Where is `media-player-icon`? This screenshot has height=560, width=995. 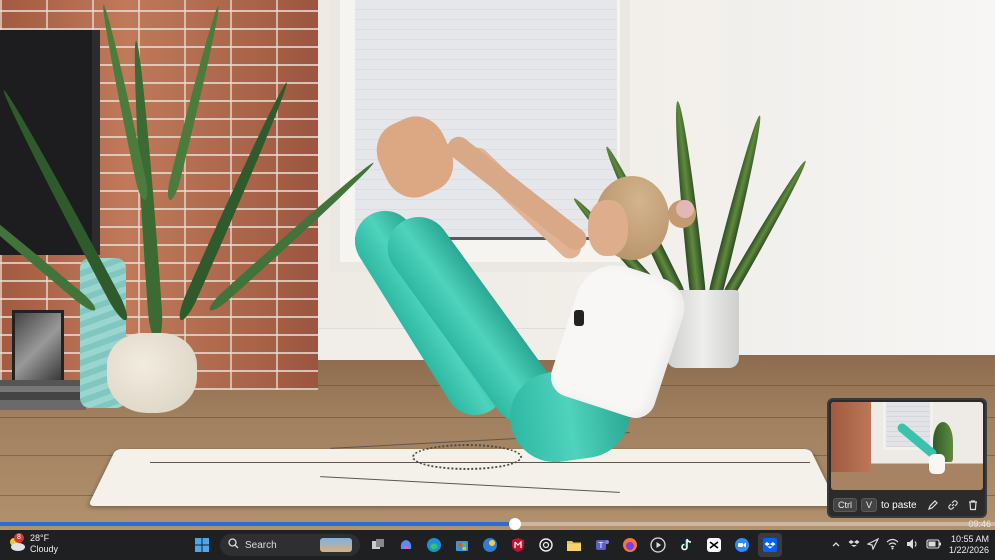 media-player-icon is located at coordinates (658, 545).